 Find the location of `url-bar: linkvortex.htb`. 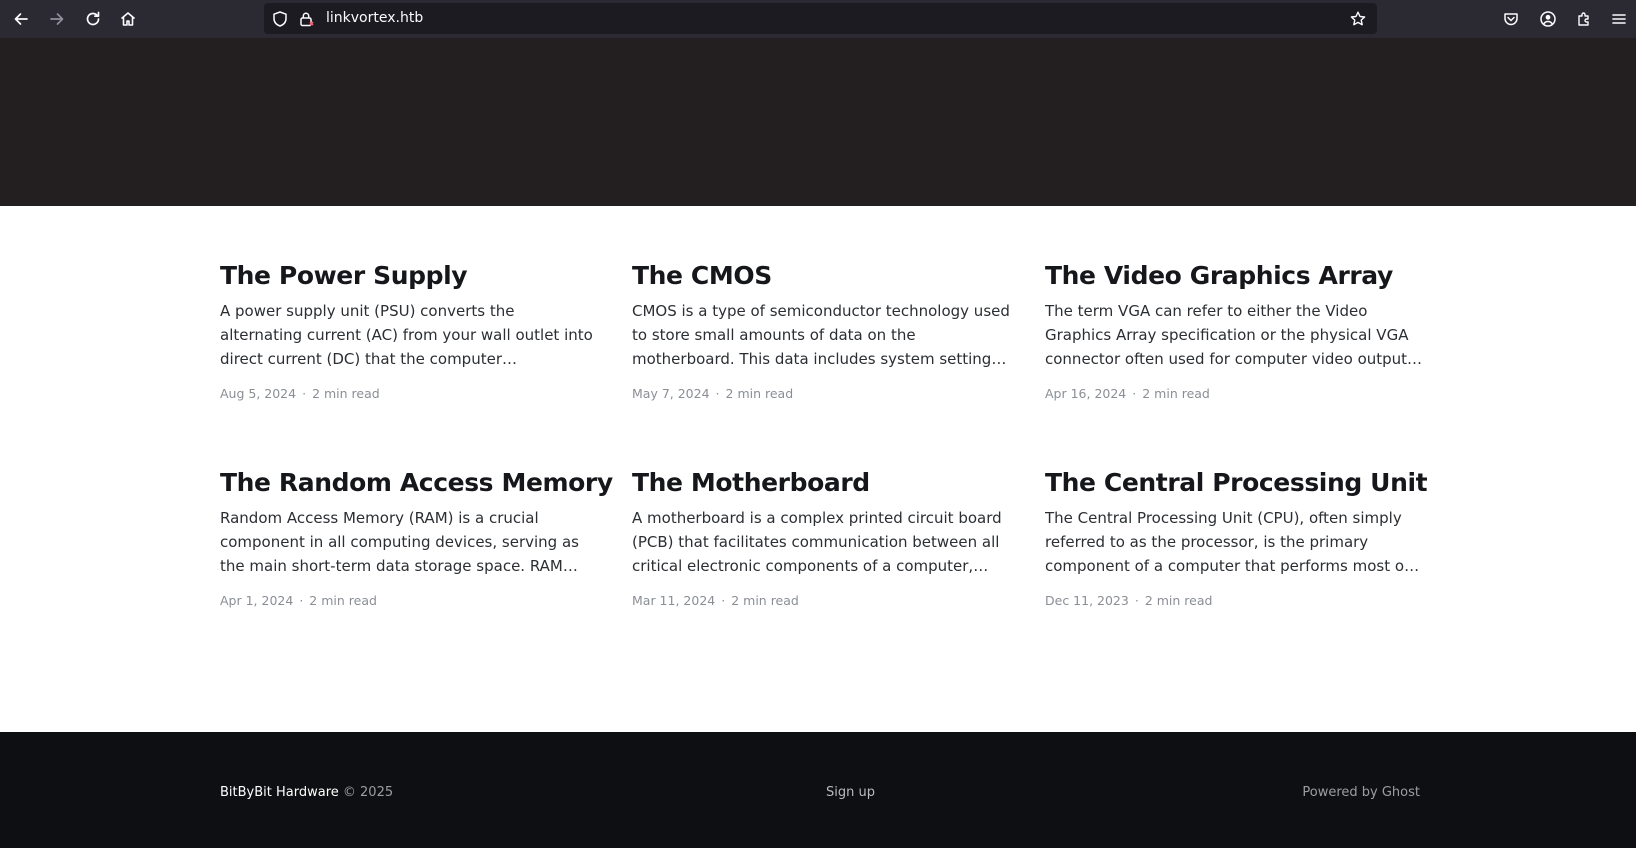

url-bar: linkvortex.htb is located at coordinates (820, 18).